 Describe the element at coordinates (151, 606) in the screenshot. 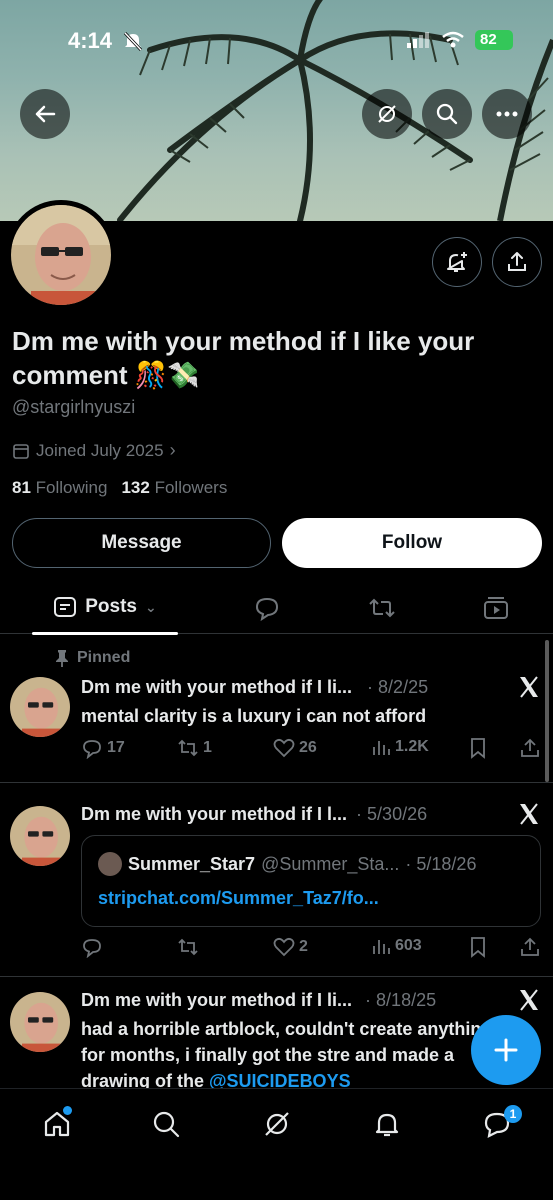

I see `chevron-down-icon: ⌄` at that location.